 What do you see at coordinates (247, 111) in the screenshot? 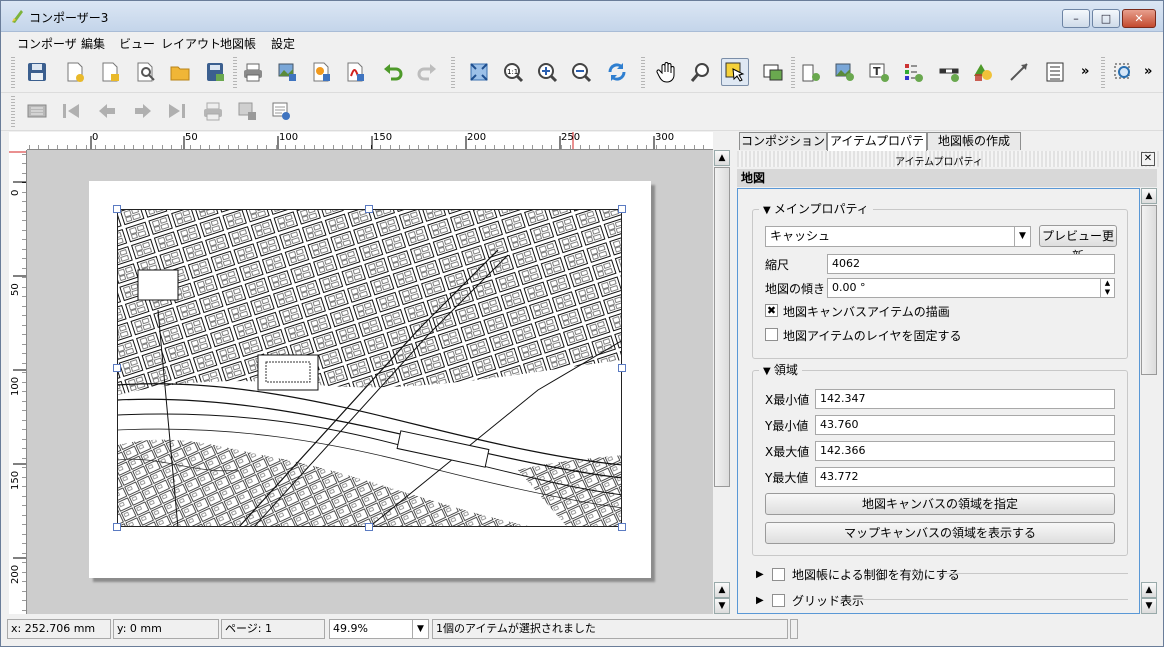
I see `export-atlas-icon` at bounding box center [247, 111].